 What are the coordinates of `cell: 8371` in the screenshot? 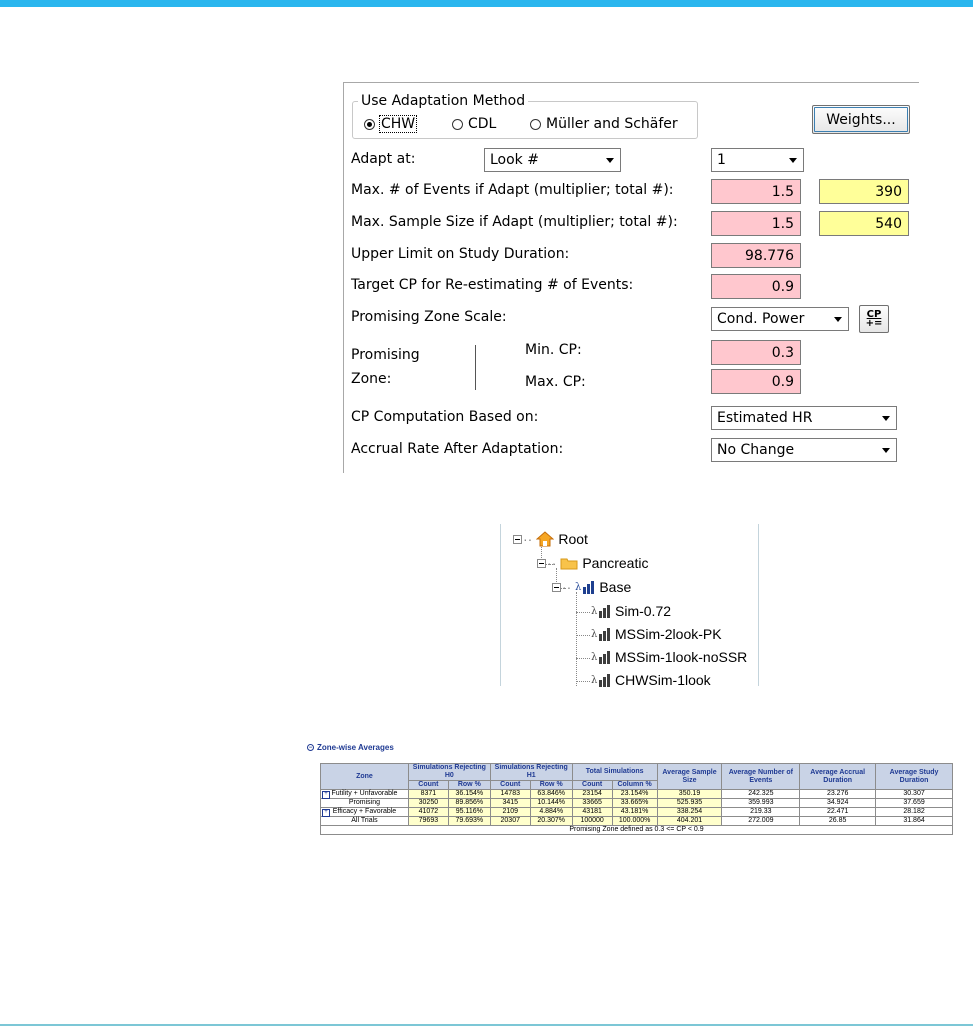 It's located at (428, 794).